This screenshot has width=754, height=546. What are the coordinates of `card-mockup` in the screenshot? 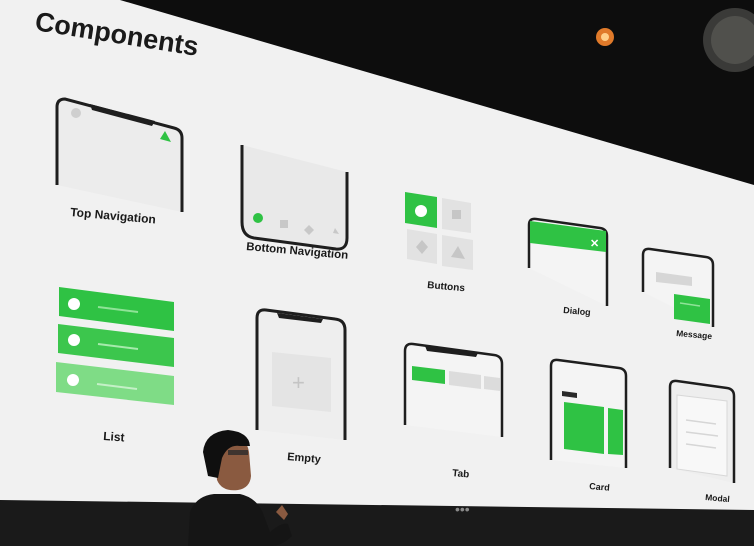 It's located at (588, 413).